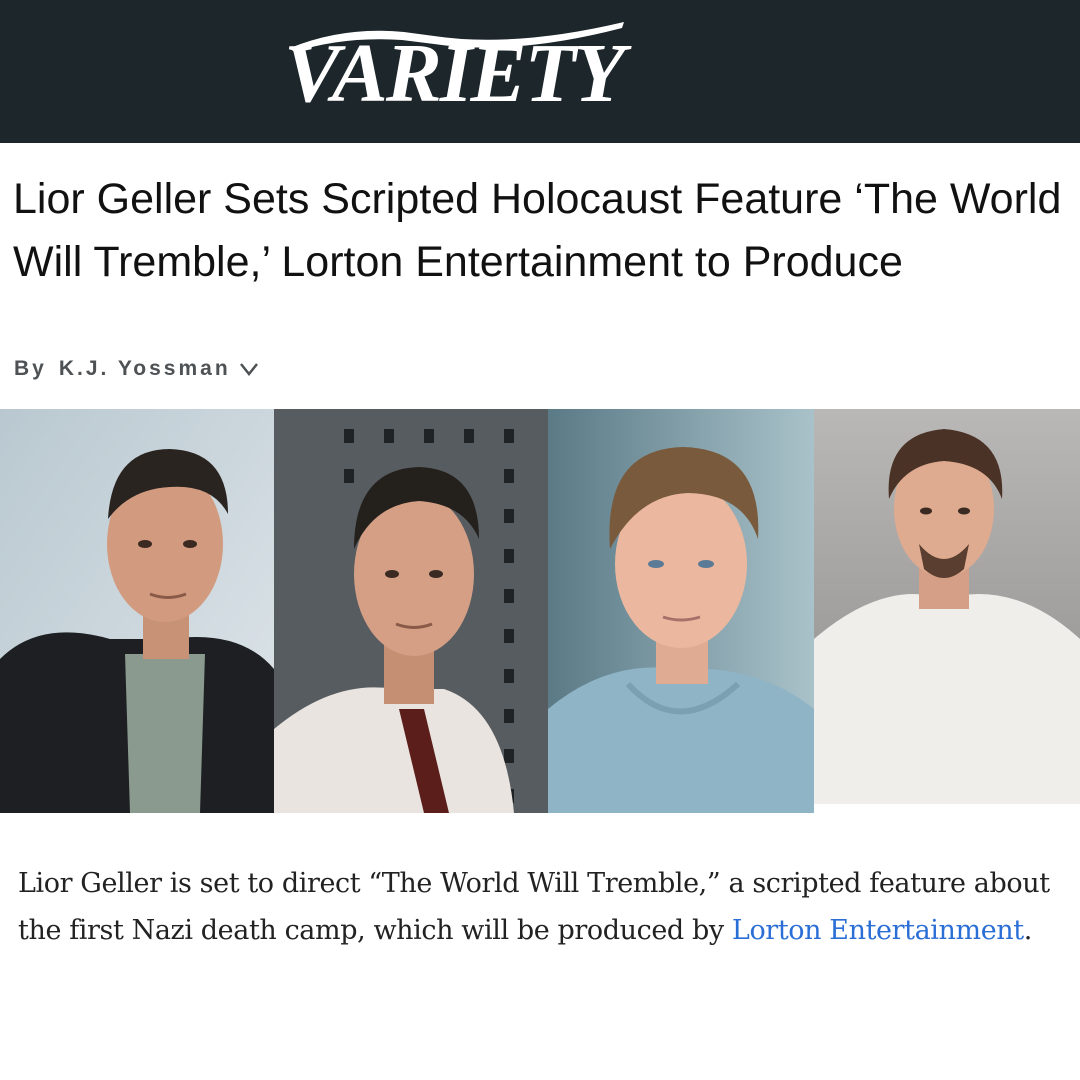 This screenshot has width=1080, height=1080. I want to click on byline: By K.J. Yossman, so click(136, 369).